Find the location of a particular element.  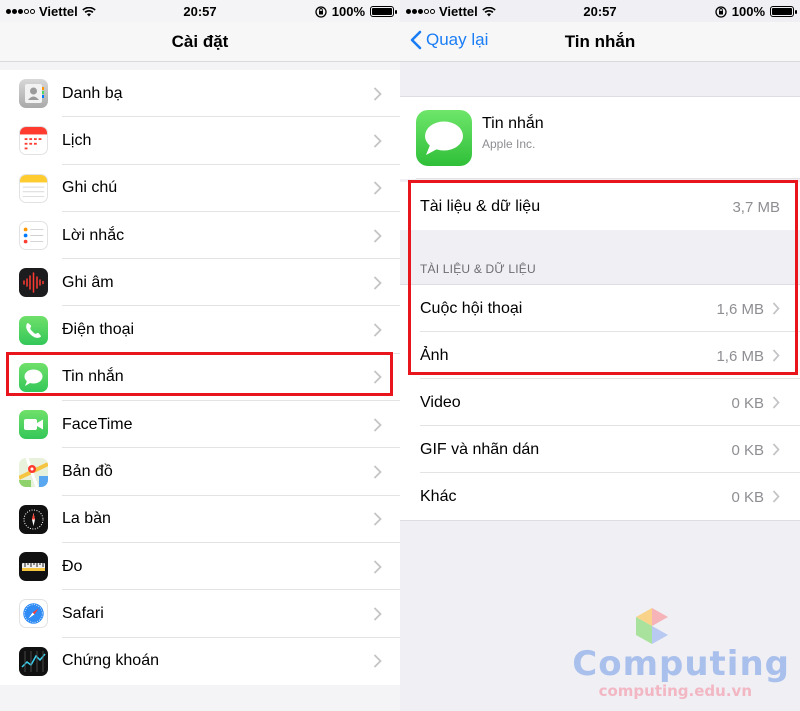

watermark: Computing computing.edu.vn is located at coordinates (665, 653).